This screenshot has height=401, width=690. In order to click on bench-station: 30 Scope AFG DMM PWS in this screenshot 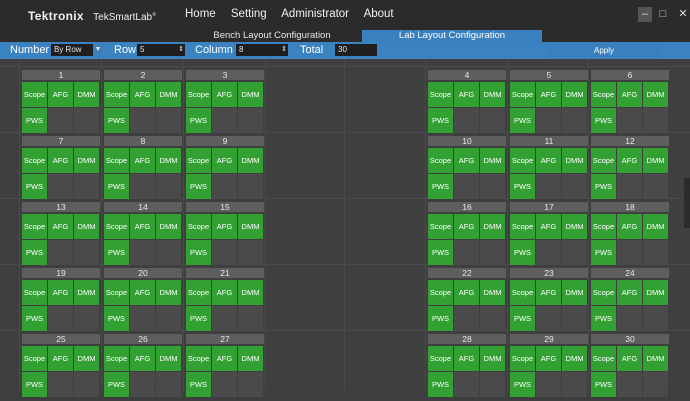, I will do `click(630, 367)`.